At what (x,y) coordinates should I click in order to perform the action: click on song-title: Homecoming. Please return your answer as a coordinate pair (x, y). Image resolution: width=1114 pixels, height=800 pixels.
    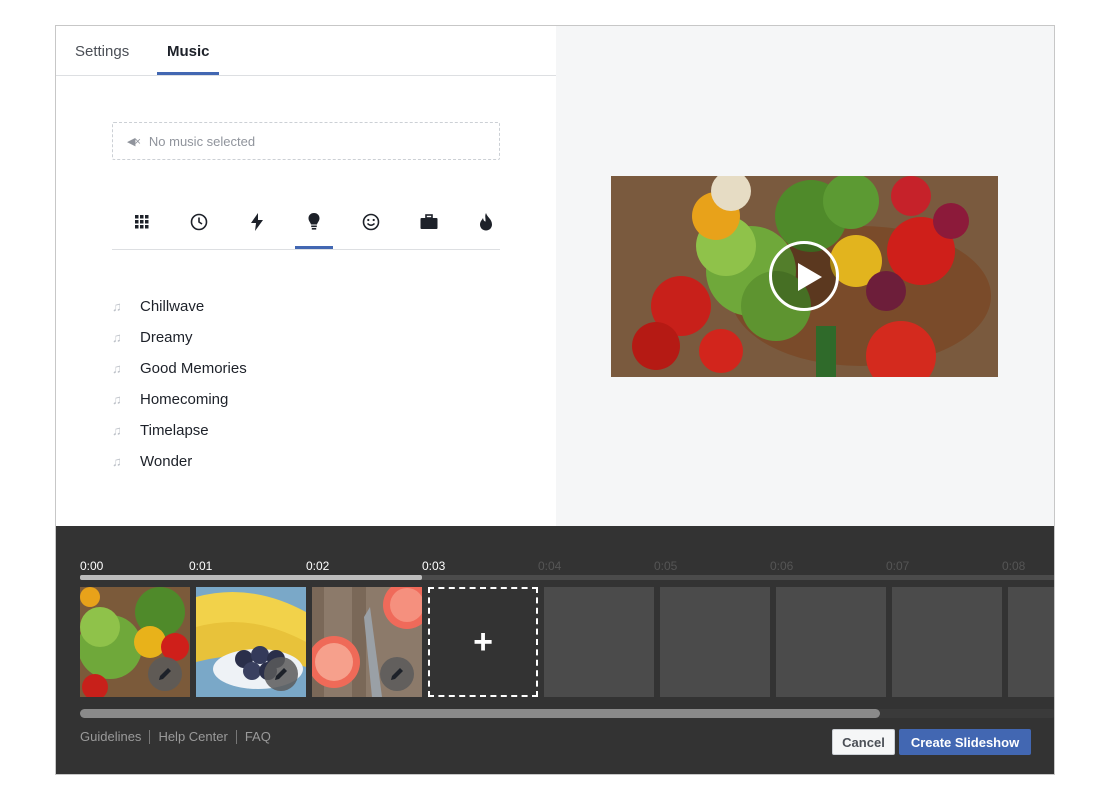
    Looking at the image, I should click on (184, 399).